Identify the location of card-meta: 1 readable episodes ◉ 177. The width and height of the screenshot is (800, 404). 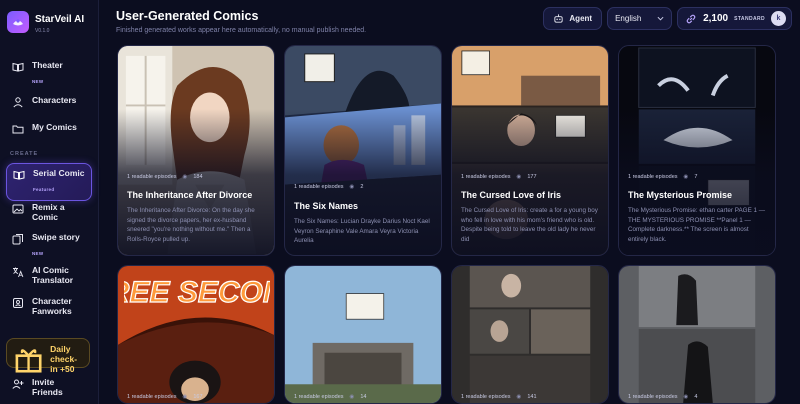
(530, 177).